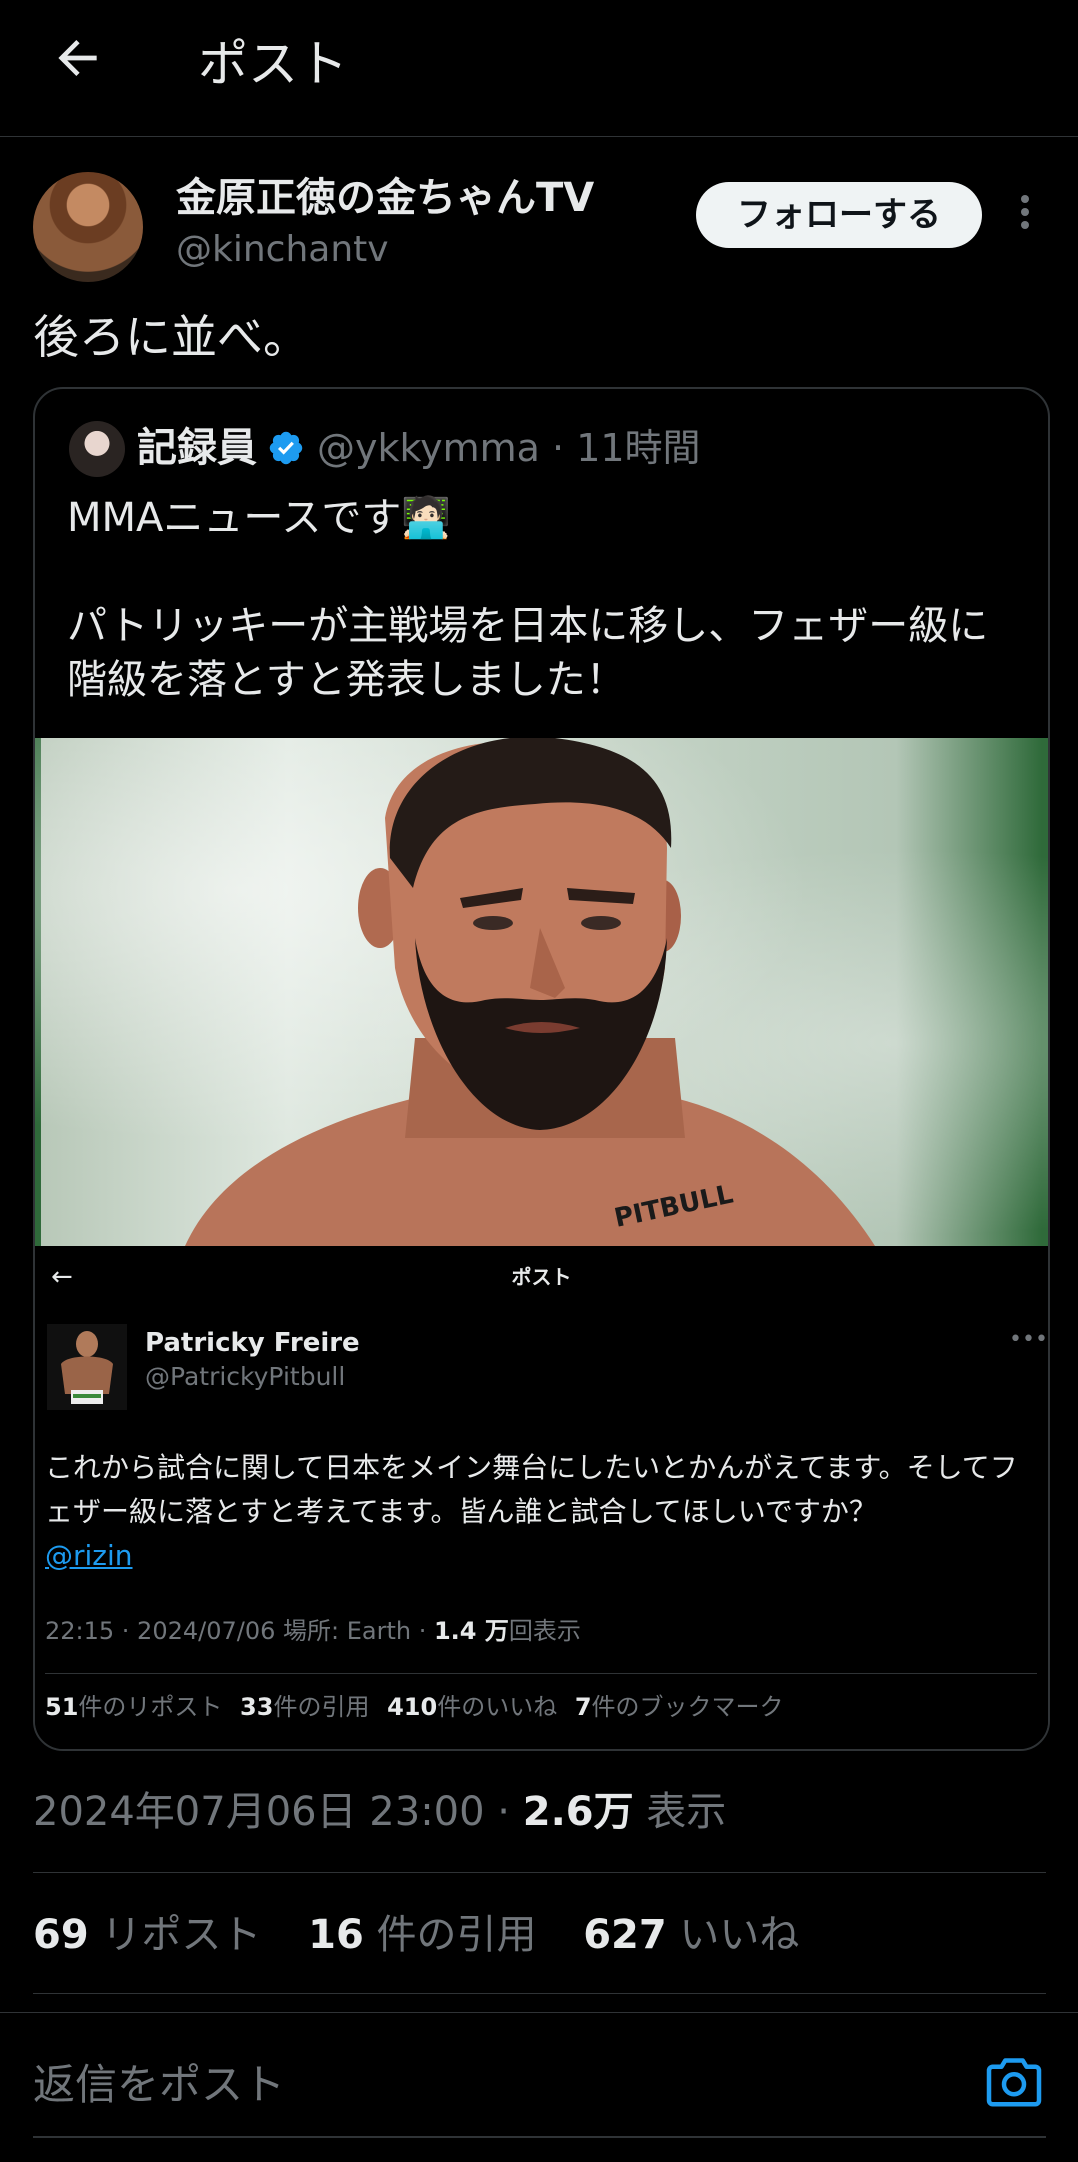 The height and width of the screenshot is (2162, 1078). I want to click on screenshot-title: ポスト, so click(541, 1277).